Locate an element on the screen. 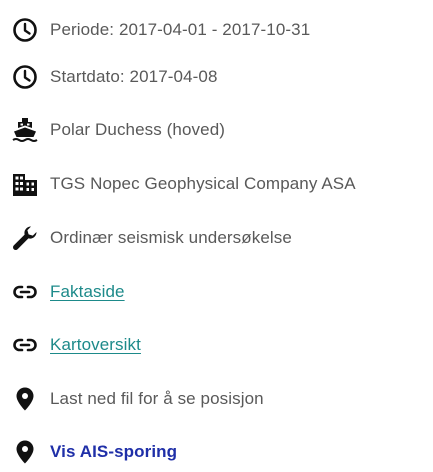  building-icon is located at coordinates (25, 184).